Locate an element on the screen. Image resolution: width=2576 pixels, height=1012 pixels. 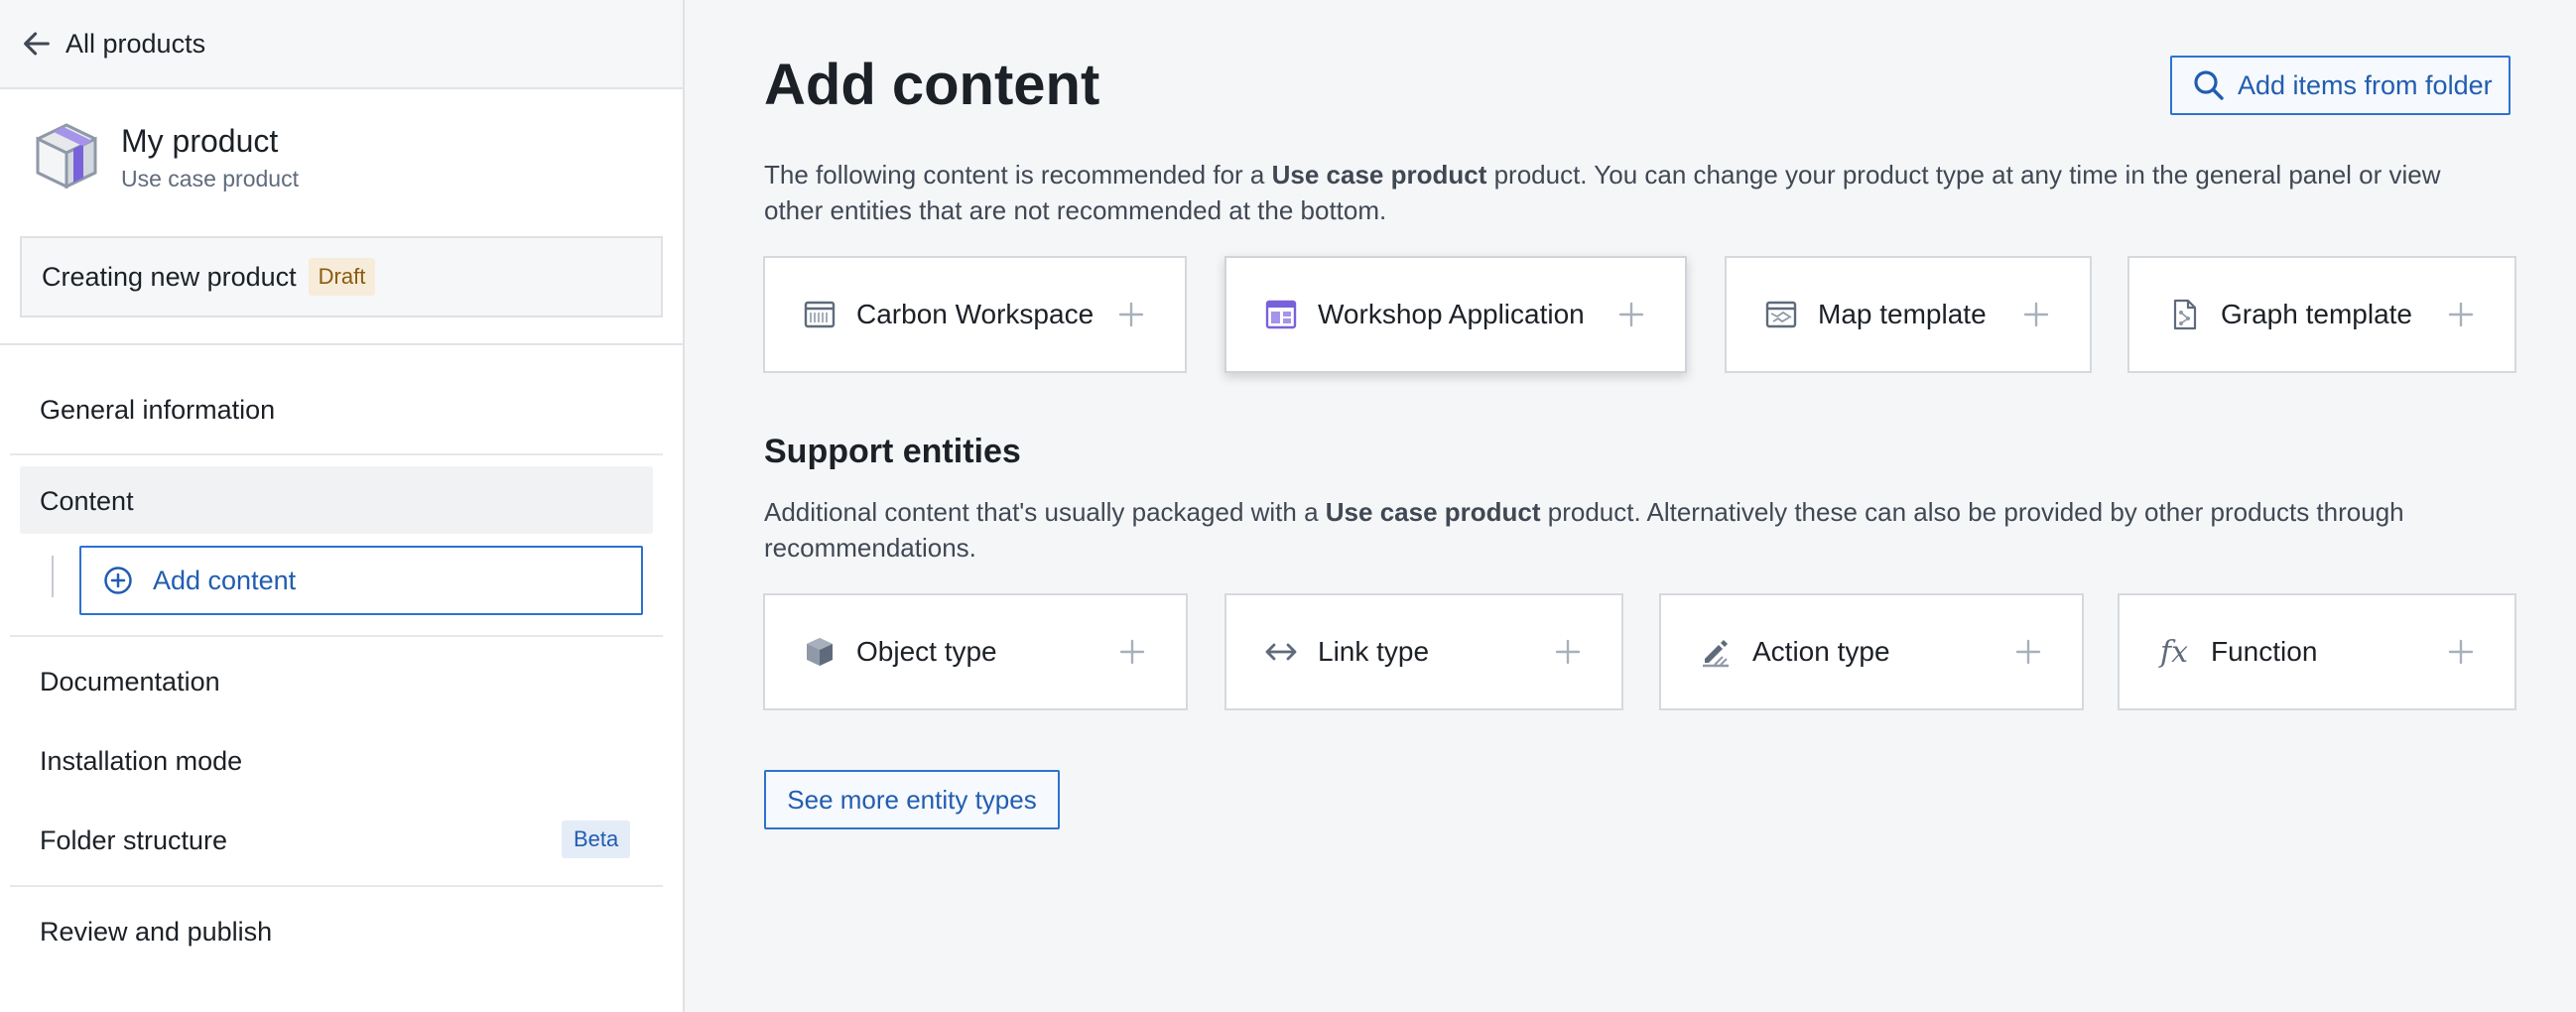
nav-folder-structure: Folder structure is located at coordinates (134, 840).